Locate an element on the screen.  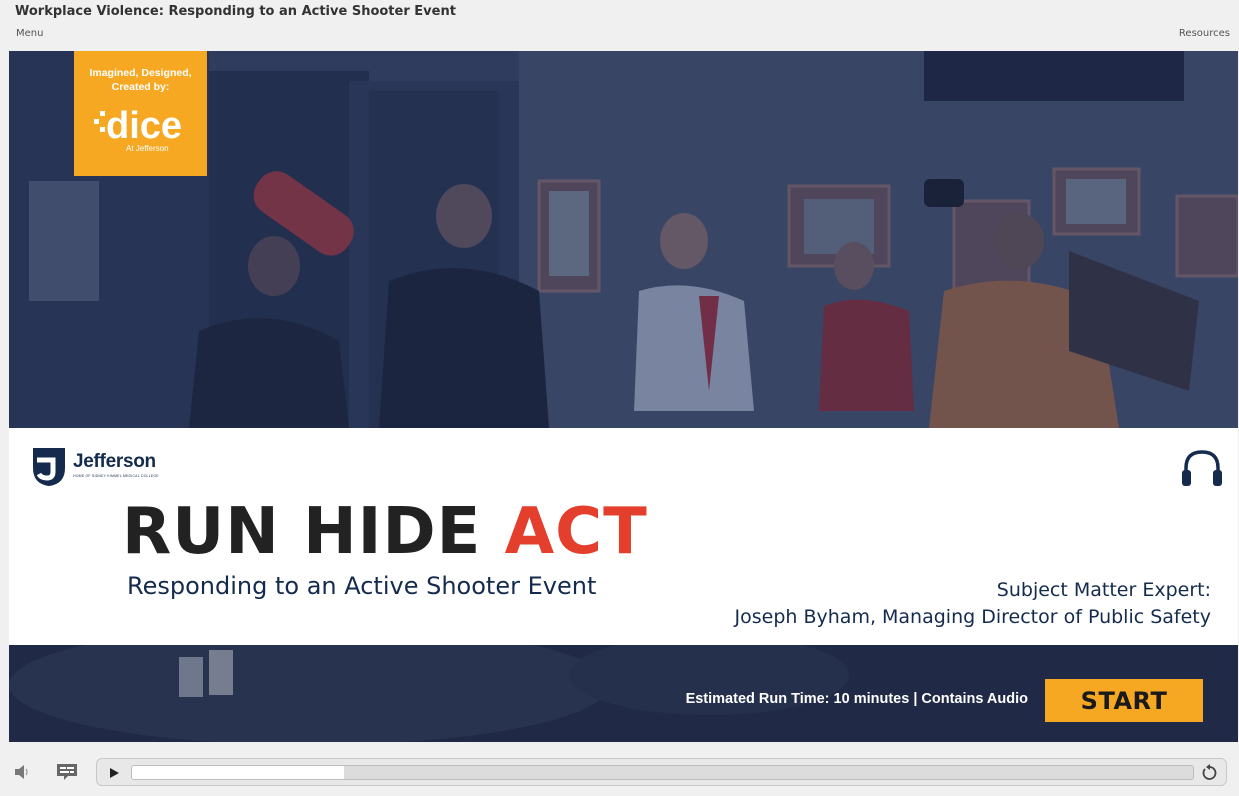
volume-icon is located at coordinates (22, 772).